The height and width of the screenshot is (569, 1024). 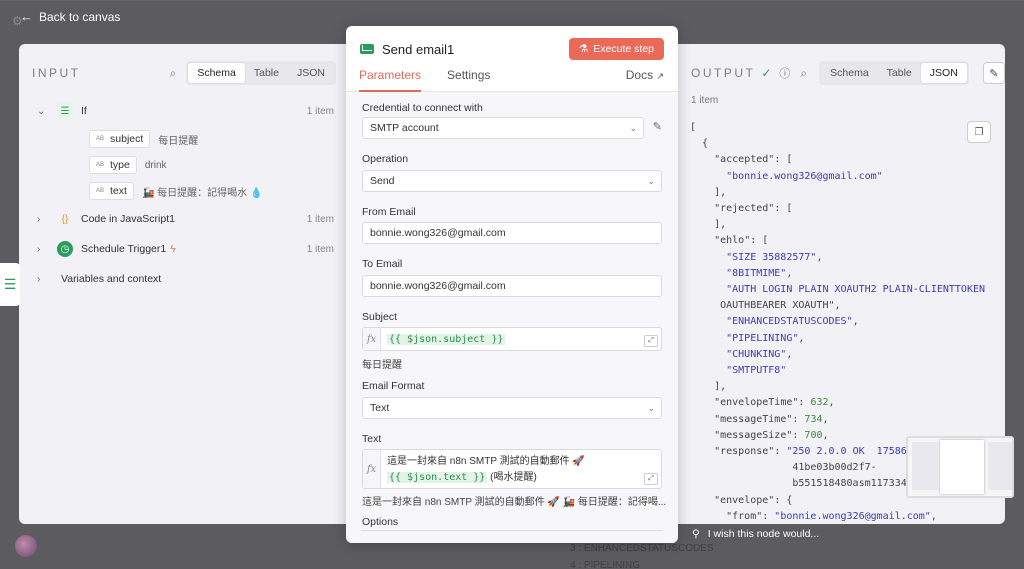 I want to click on email-format-select: Text ⌄, so click(x=512, y=408).